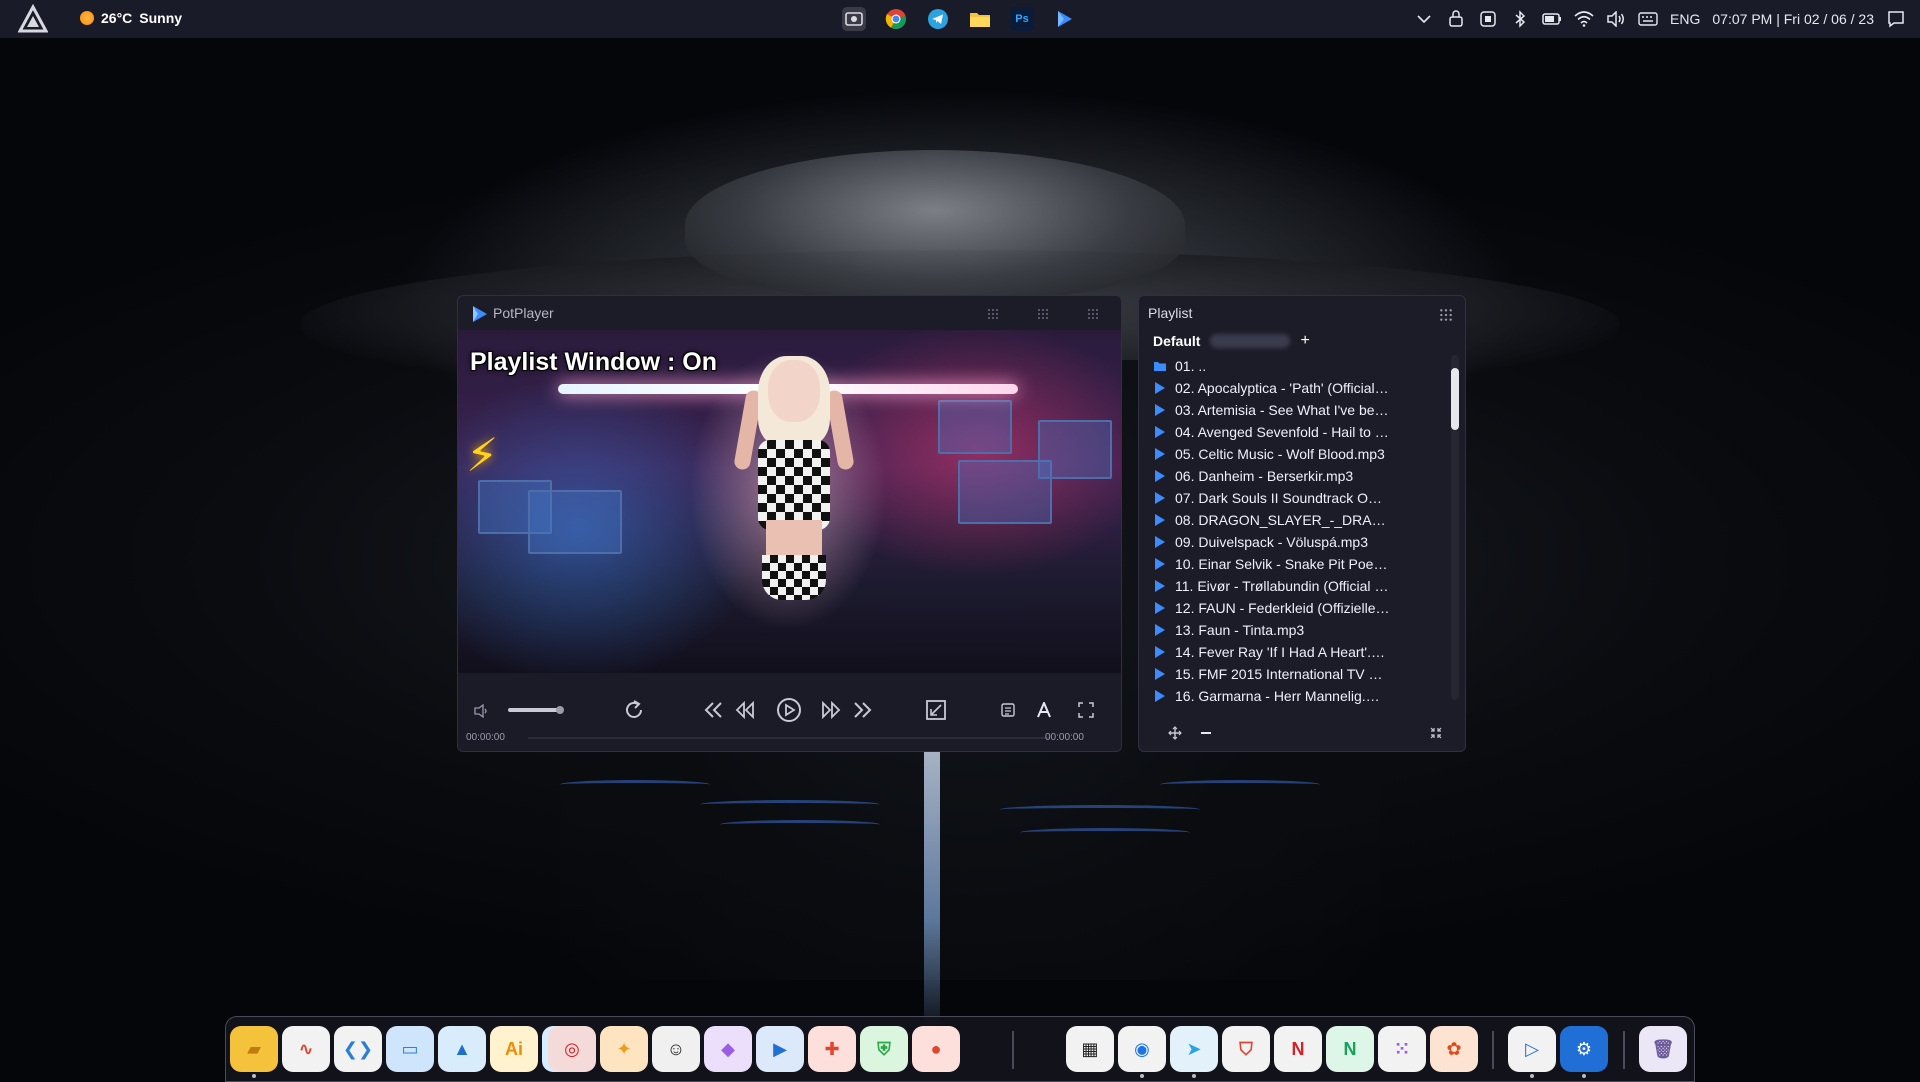 The width and height of the screenshot is (1920, 1082). What do you see at coordinates (1298, 1049) in the screenshot?
I see `netflix-icon: N` at bounding box center [1298, 1049].